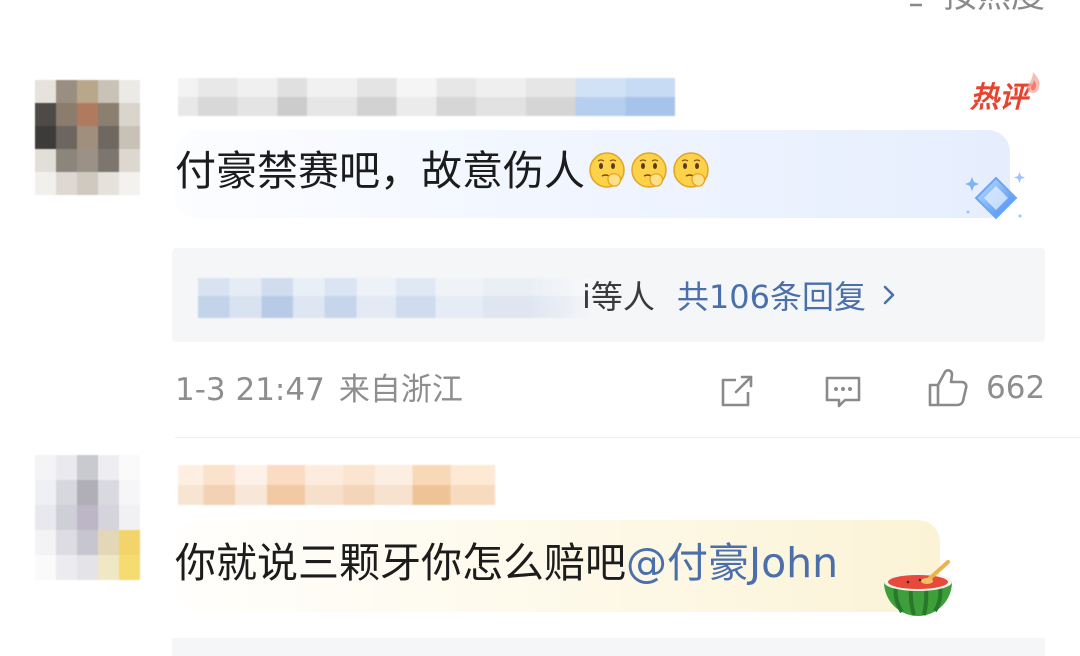  What do you see at coordinates (380, 171) in the screenshot?
I see `comment-body: 付豪禁赛吧，故意伤人` at bounding box center [380, 171].